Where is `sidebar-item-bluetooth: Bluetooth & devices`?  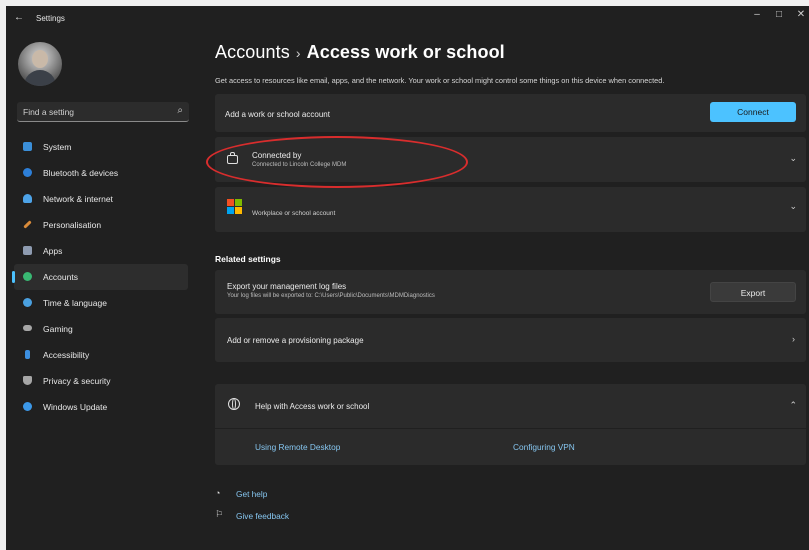
sidebar-item-bluetooth: Bluetooth & devices is located at coordinates (101, 173).